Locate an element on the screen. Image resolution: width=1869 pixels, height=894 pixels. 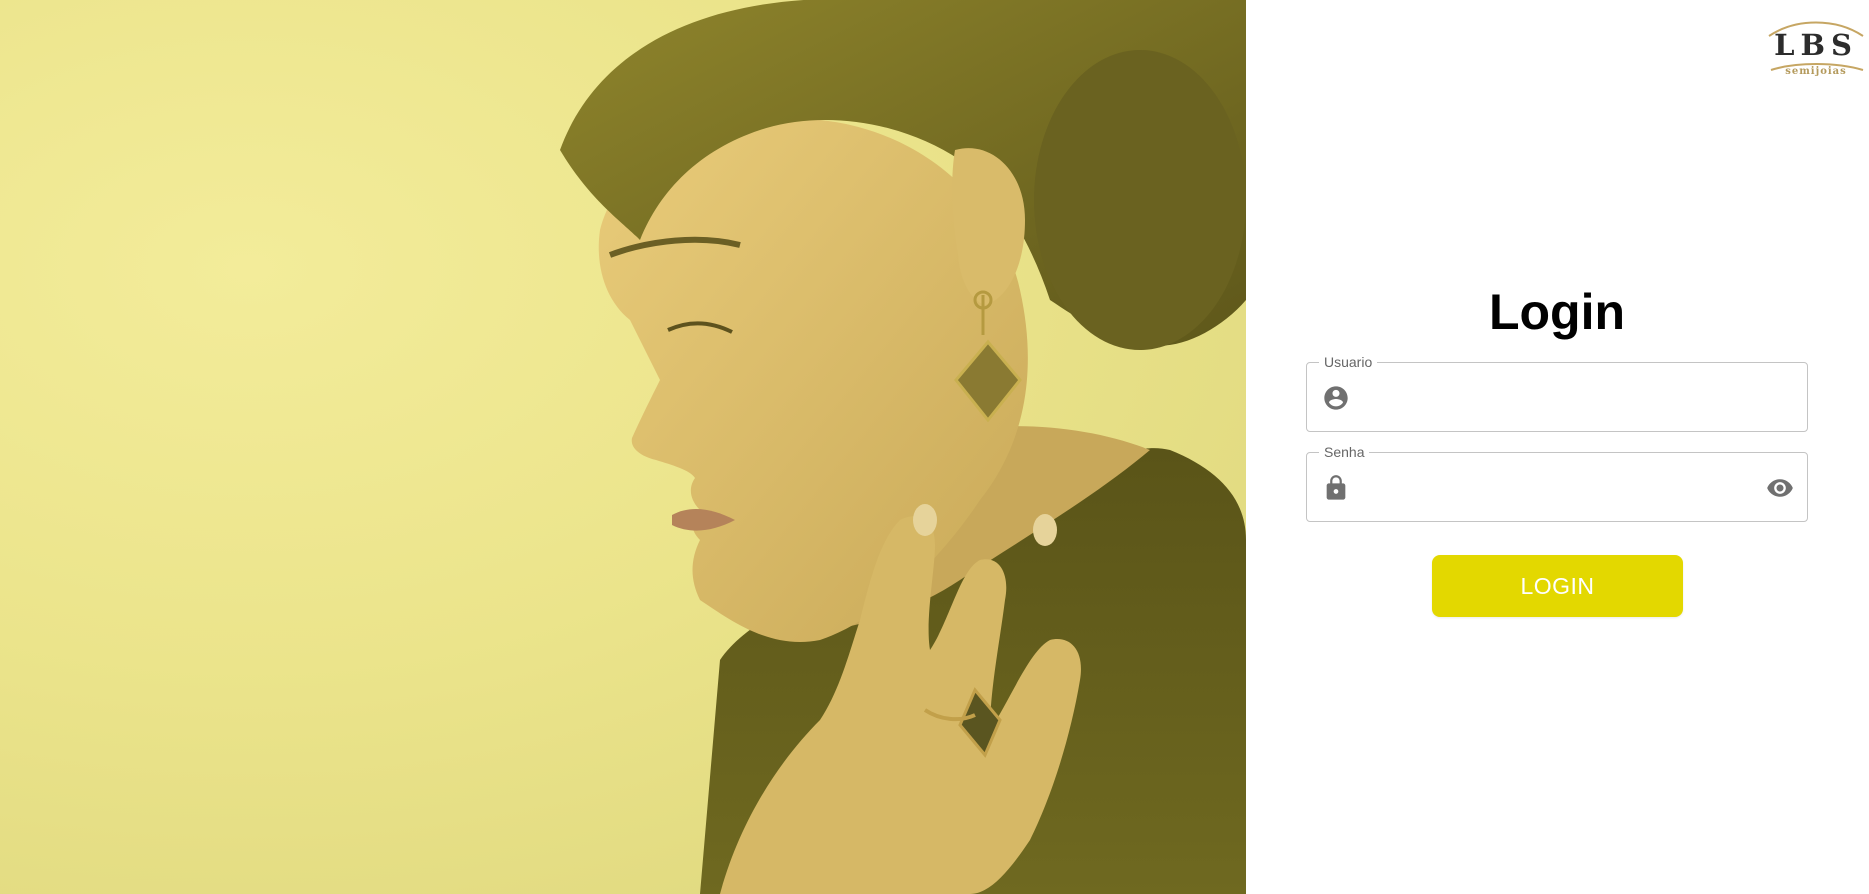
logo-text: LBS is located at coordinates (1816, 45).